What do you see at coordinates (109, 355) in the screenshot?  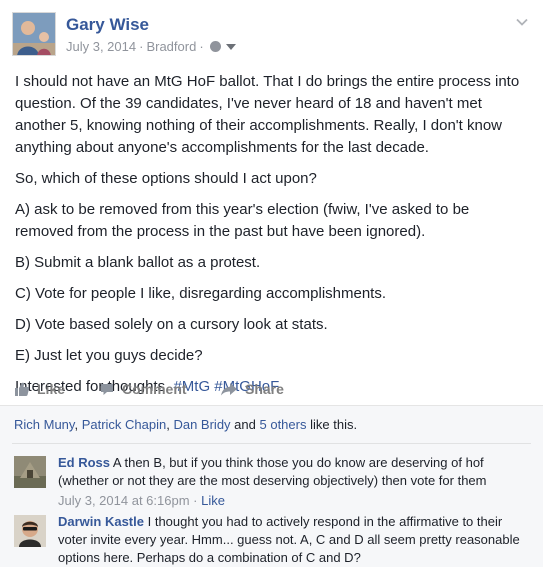 I see `post-paragraph: E) Just let you guys decide?` at bounding box center [109, 355].